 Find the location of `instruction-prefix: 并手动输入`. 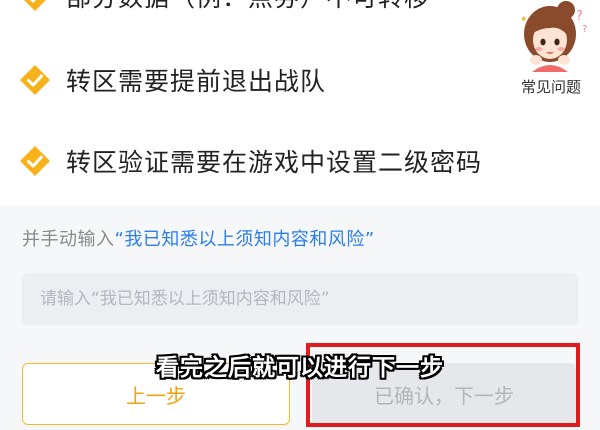

instruction-prefix: 并手动输入 is located at coordinates (68, 239).